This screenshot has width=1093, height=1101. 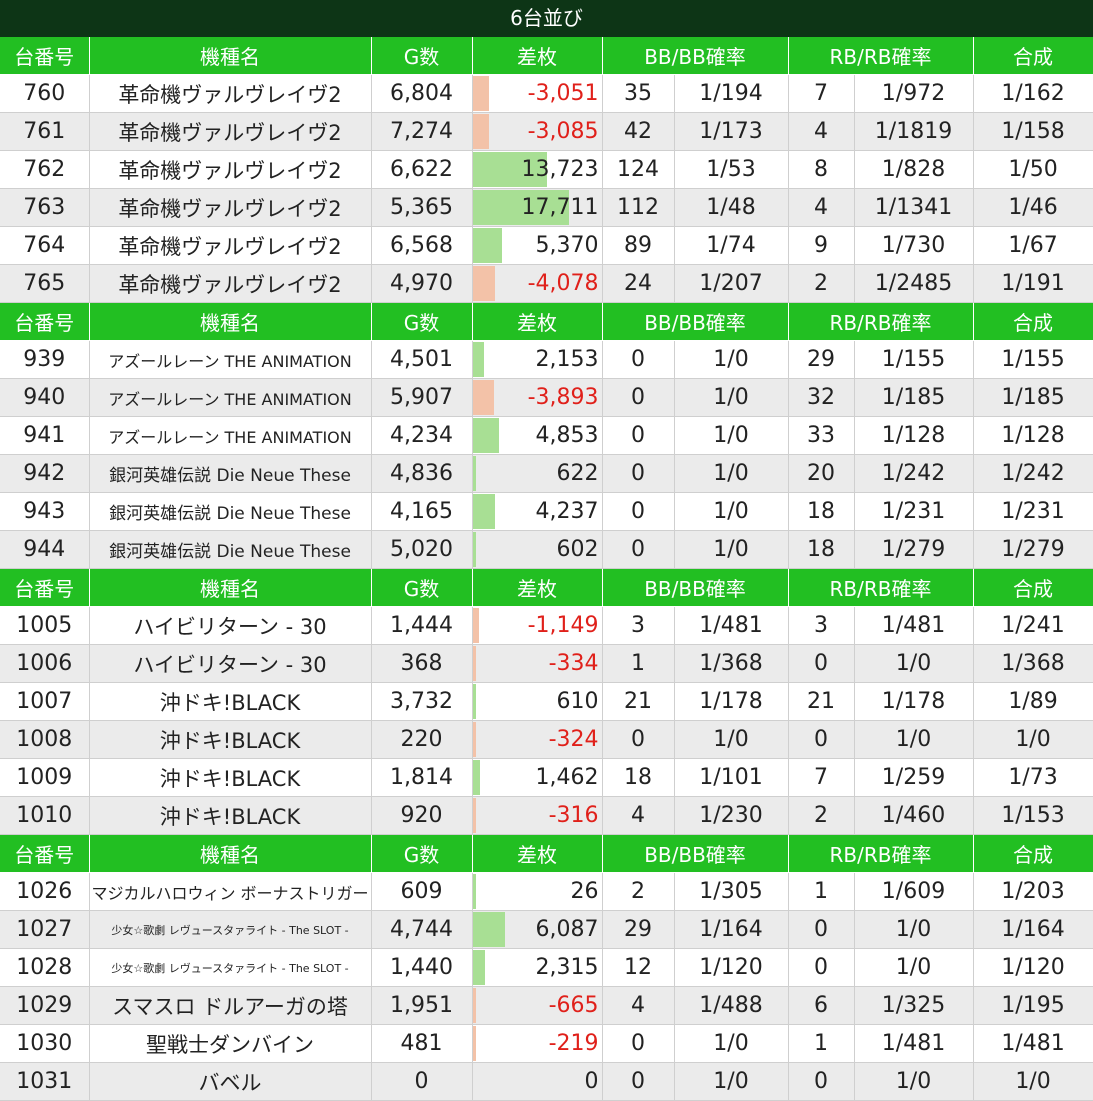 What do you see at coordinates (1033, 1081) in the screenshot?
I see `combined-rate: 1/0` at bounding box center [1033, 1081].